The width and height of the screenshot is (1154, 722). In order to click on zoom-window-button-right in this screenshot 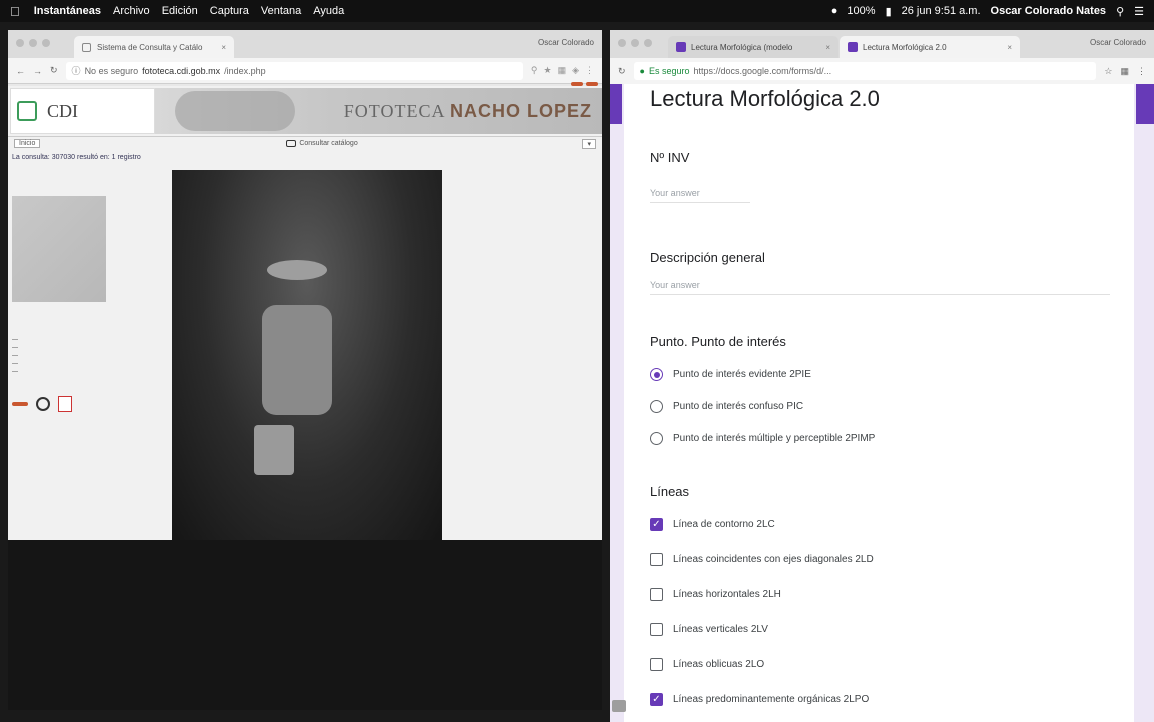, I will do `click(648, 43)`.